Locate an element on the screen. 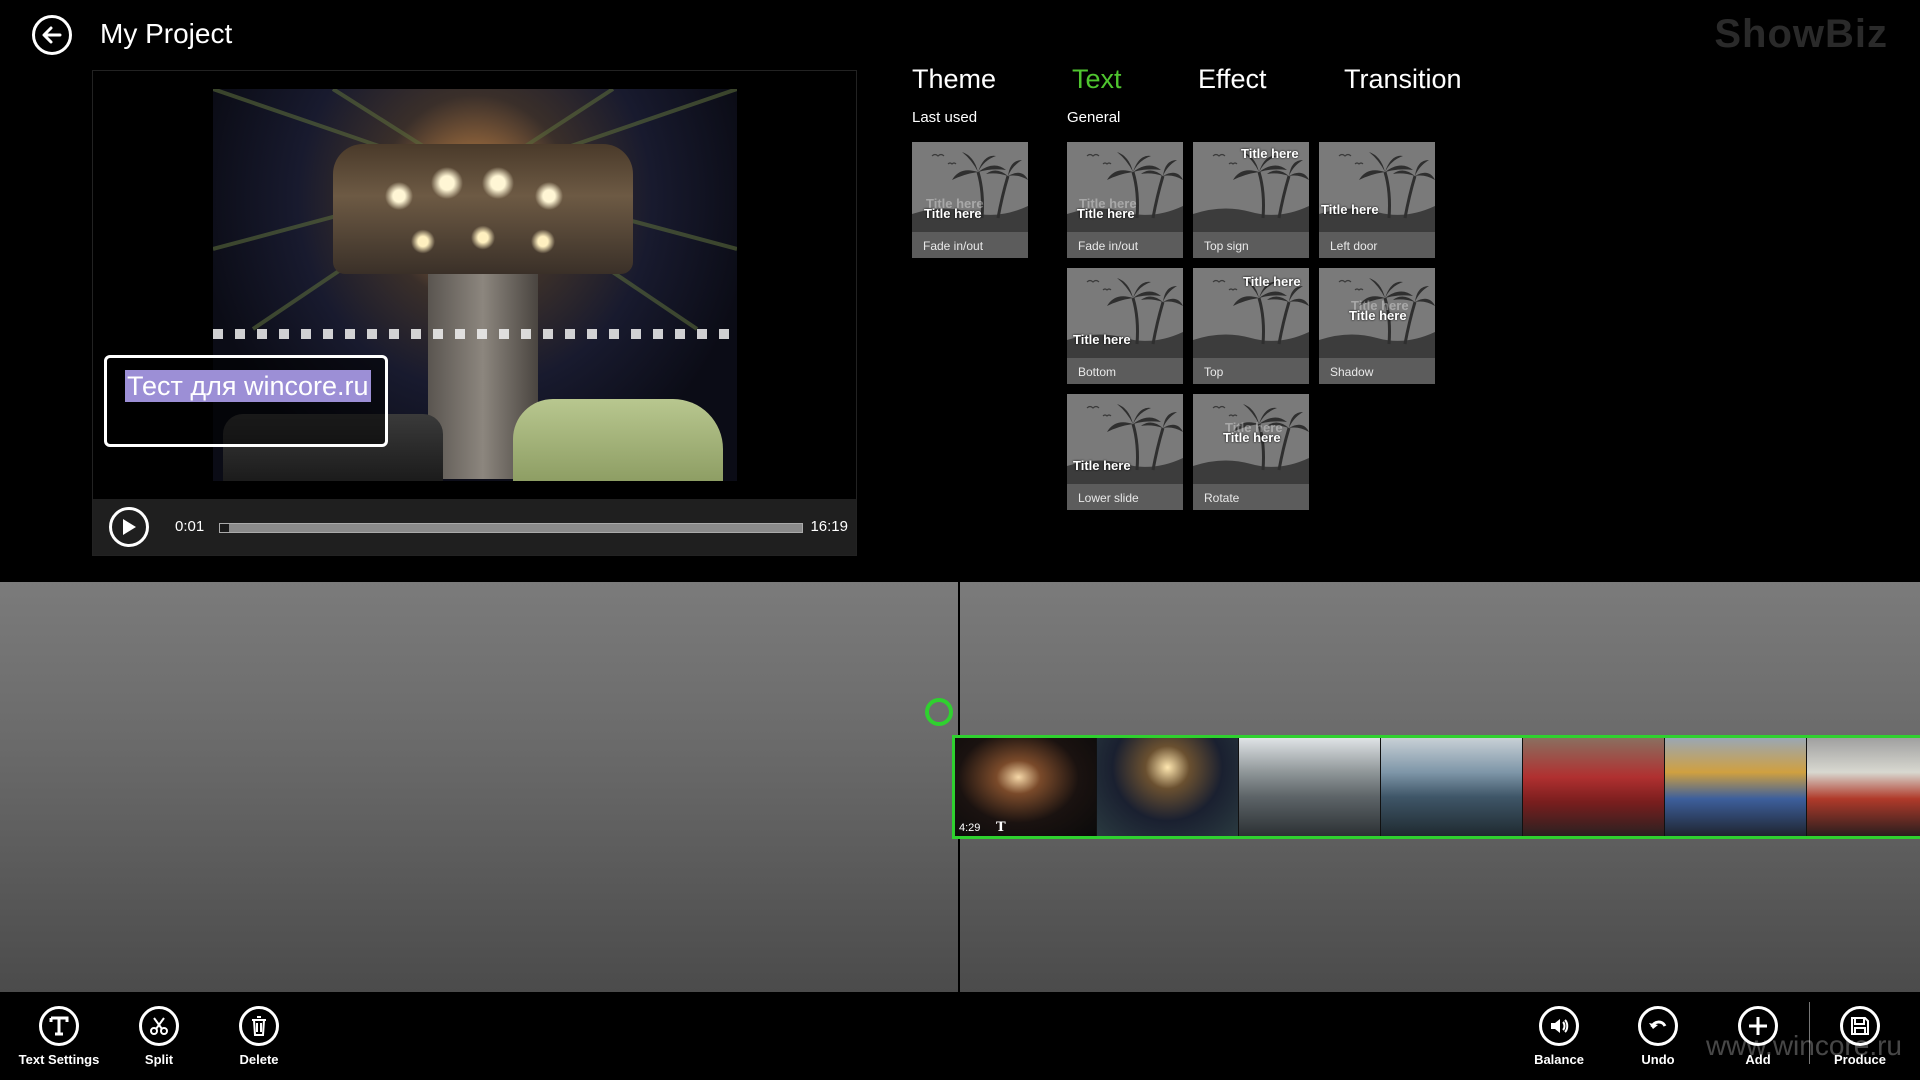  section-general: General is located at coordinates (1094, 117).